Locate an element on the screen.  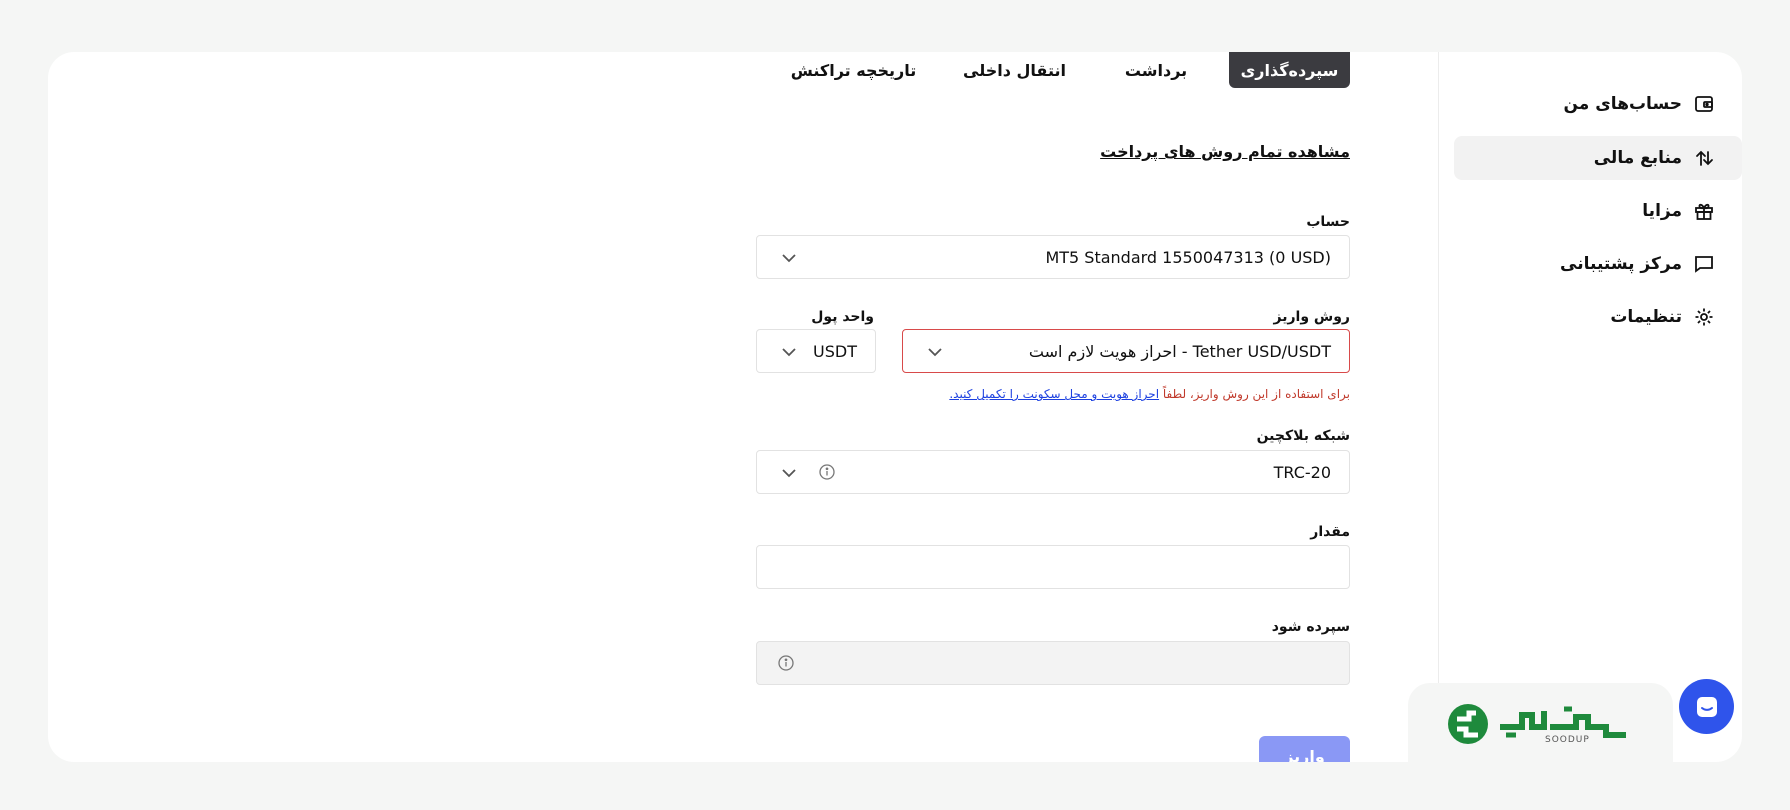
currency-value: USDT is located at coordinates (835, 351).